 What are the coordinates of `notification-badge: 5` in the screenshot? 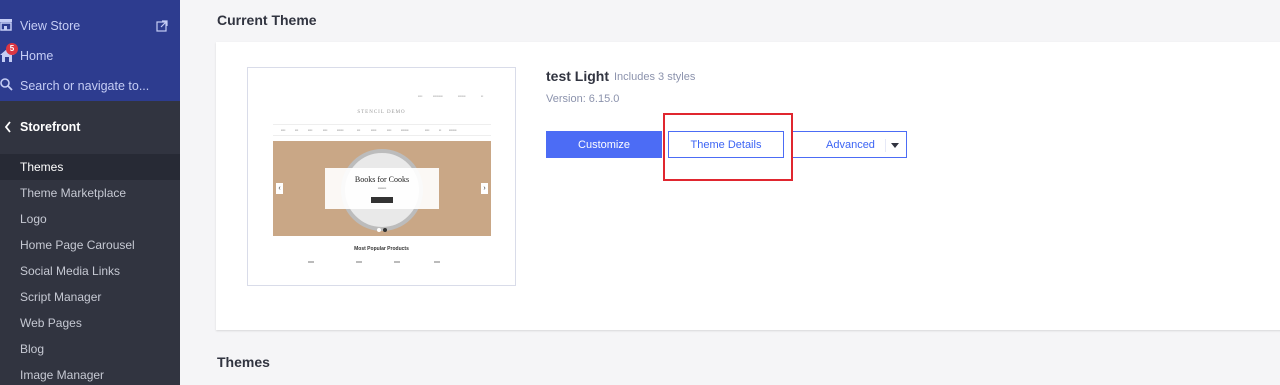 It's located at (12, 49).